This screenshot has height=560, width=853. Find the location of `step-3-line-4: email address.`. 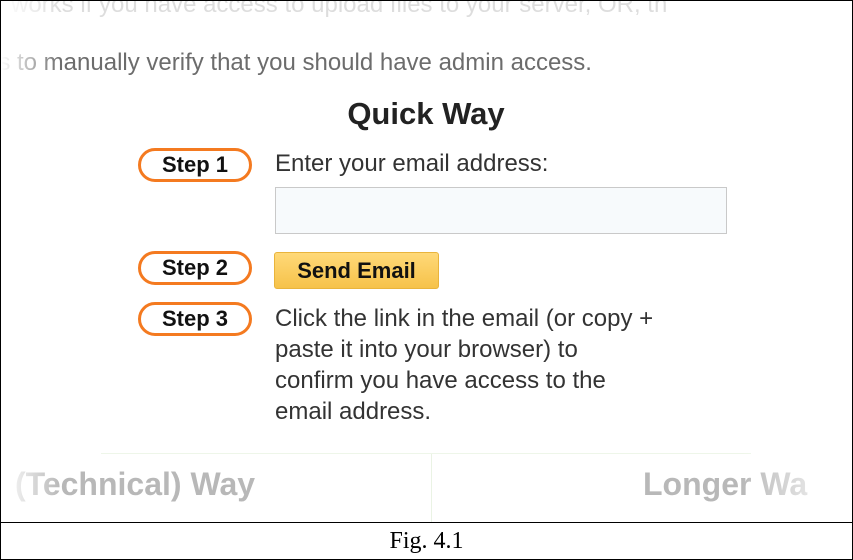

step-3-line-4: email address. is located at coordinates (353, 411).